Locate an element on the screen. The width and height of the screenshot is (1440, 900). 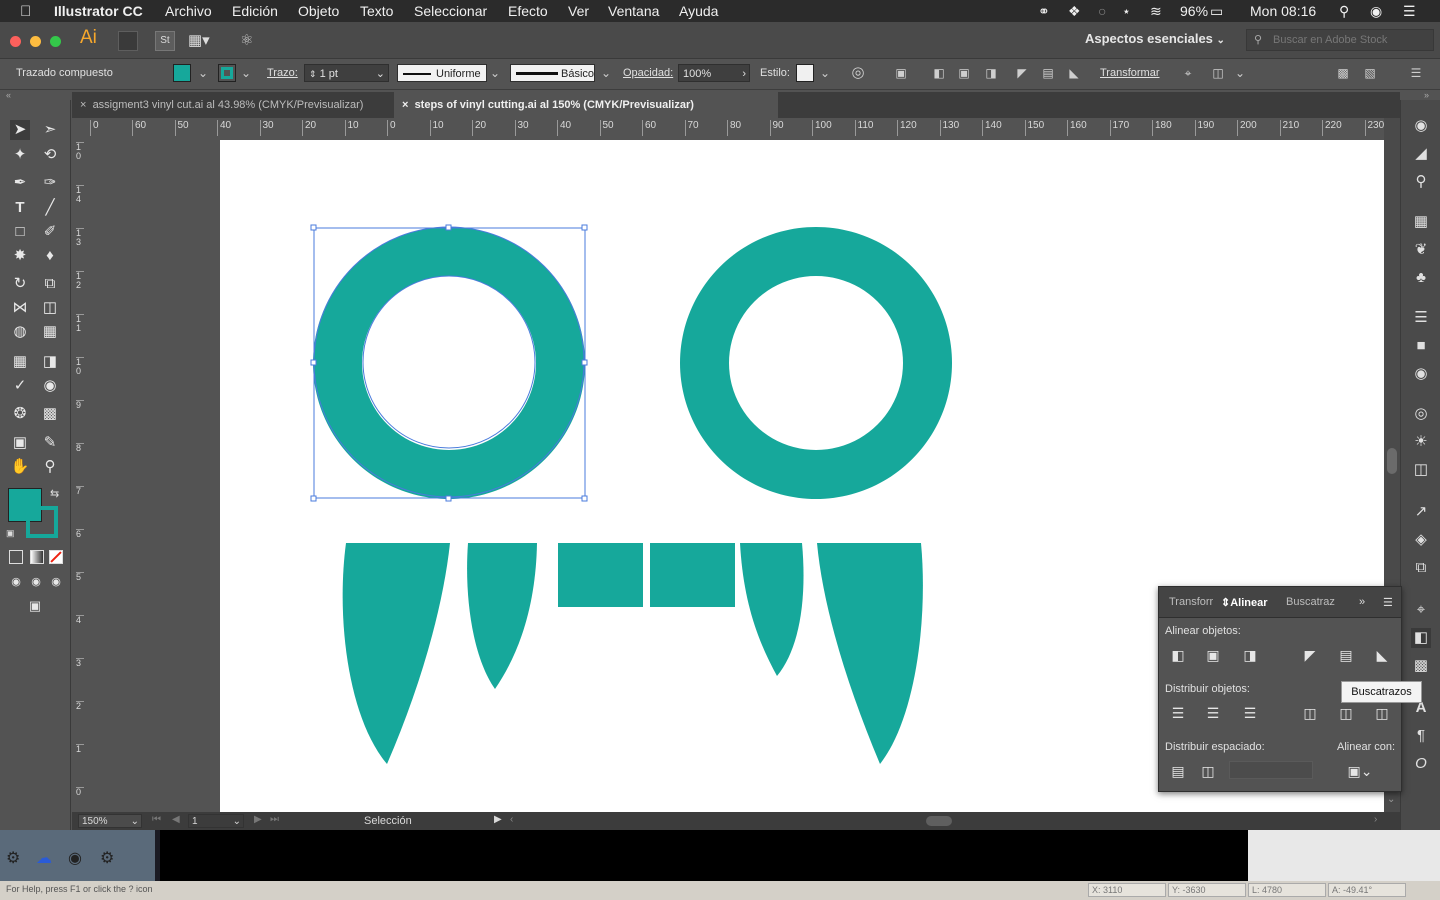
close-window-button is located at coordinates (15, 41).